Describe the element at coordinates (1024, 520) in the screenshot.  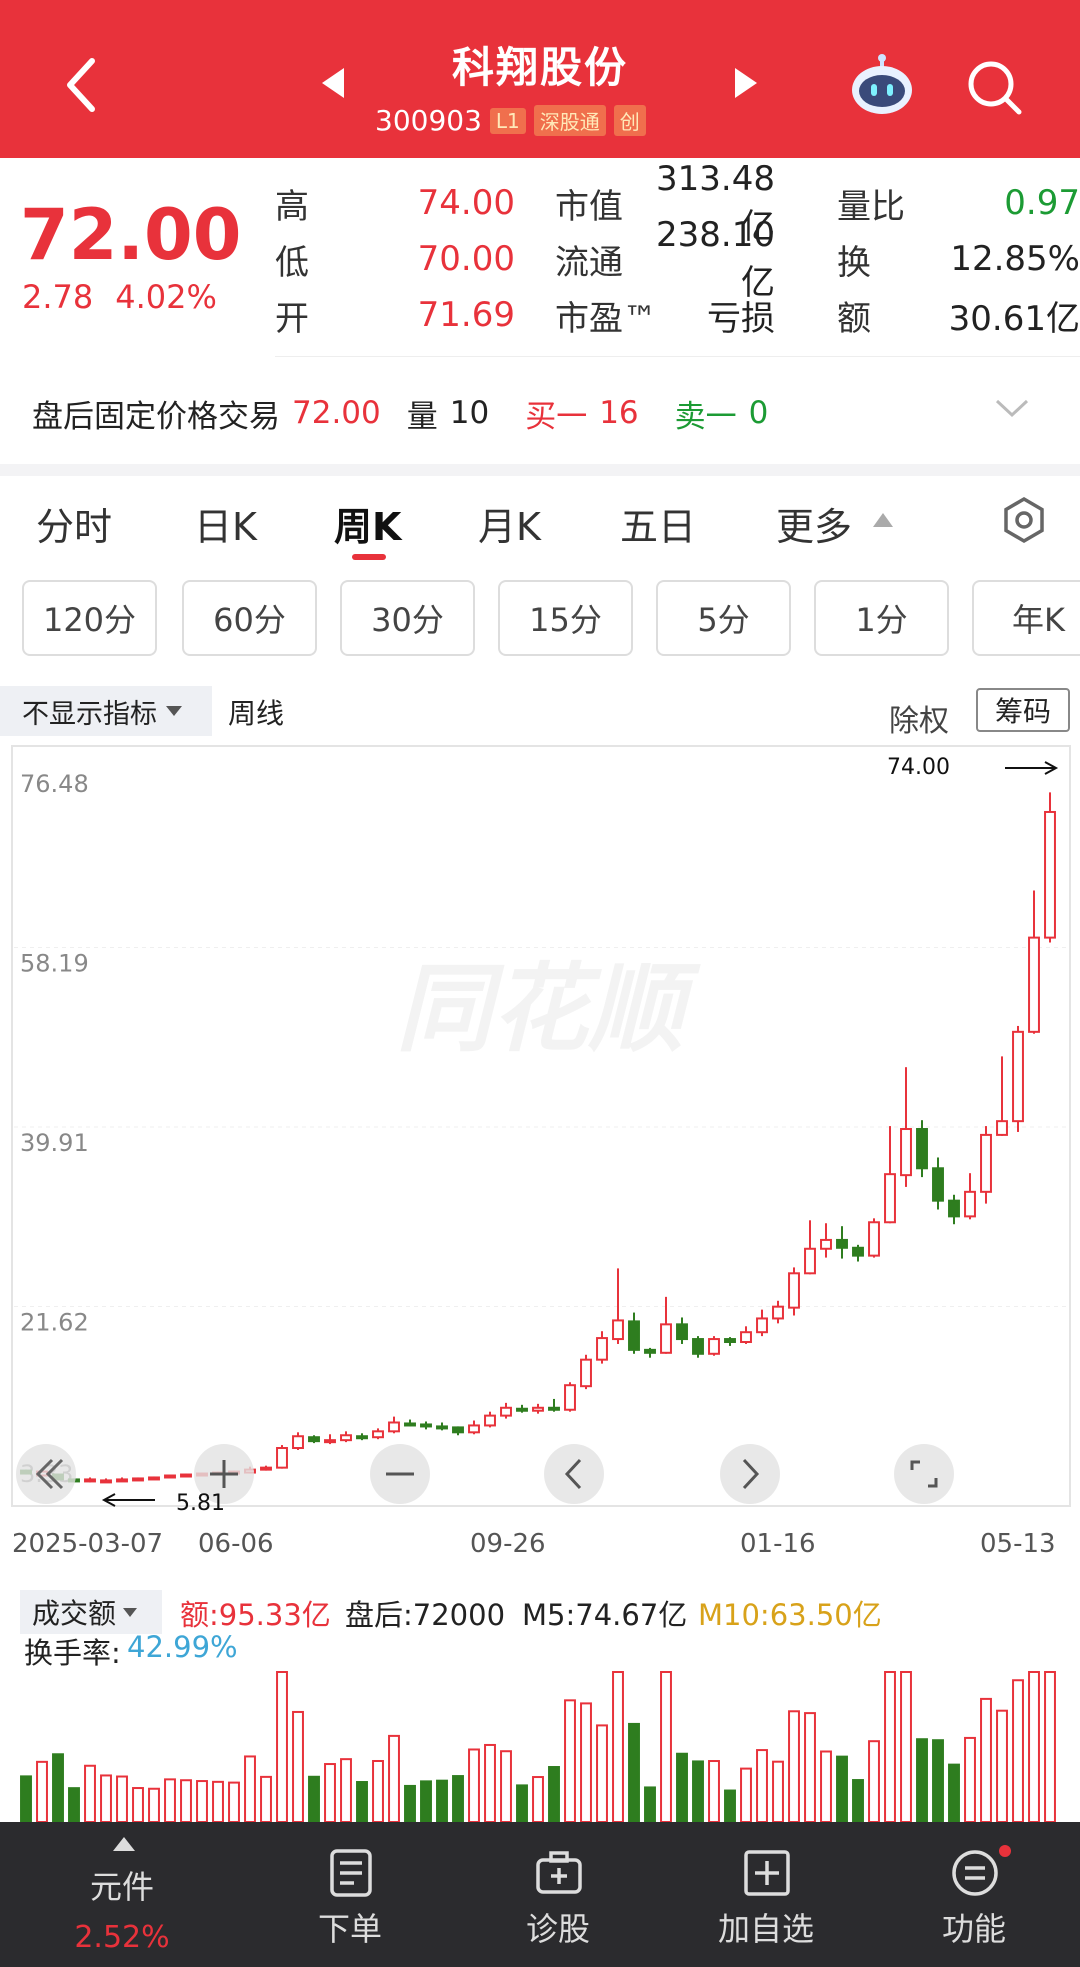
I see `settings-icon` at that location.